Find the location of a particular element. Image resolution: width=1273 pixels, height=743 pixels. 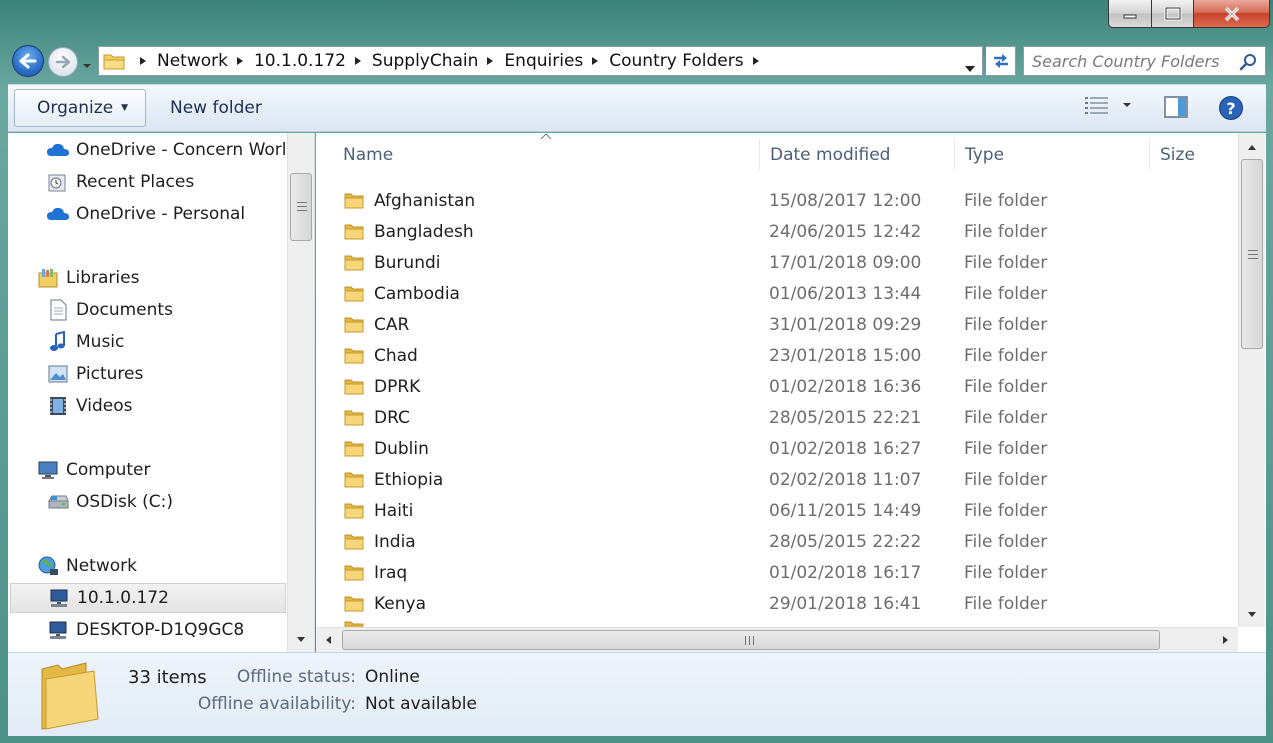

change-view-button is located at coordinates (1109, 105).